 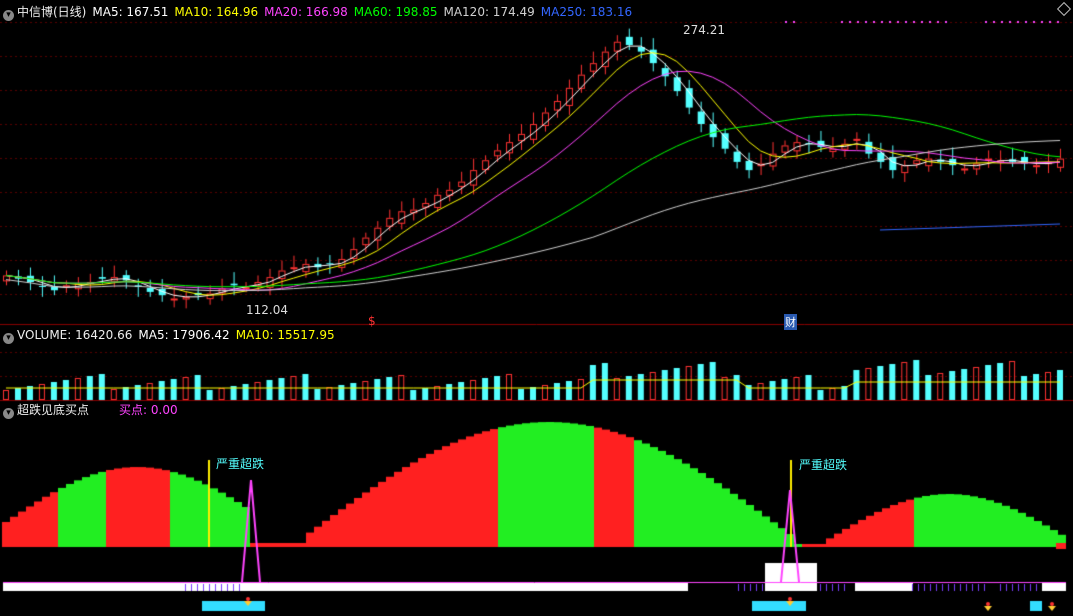 I want to click on high-price-label: 274.21, so click(x=704, y=30).